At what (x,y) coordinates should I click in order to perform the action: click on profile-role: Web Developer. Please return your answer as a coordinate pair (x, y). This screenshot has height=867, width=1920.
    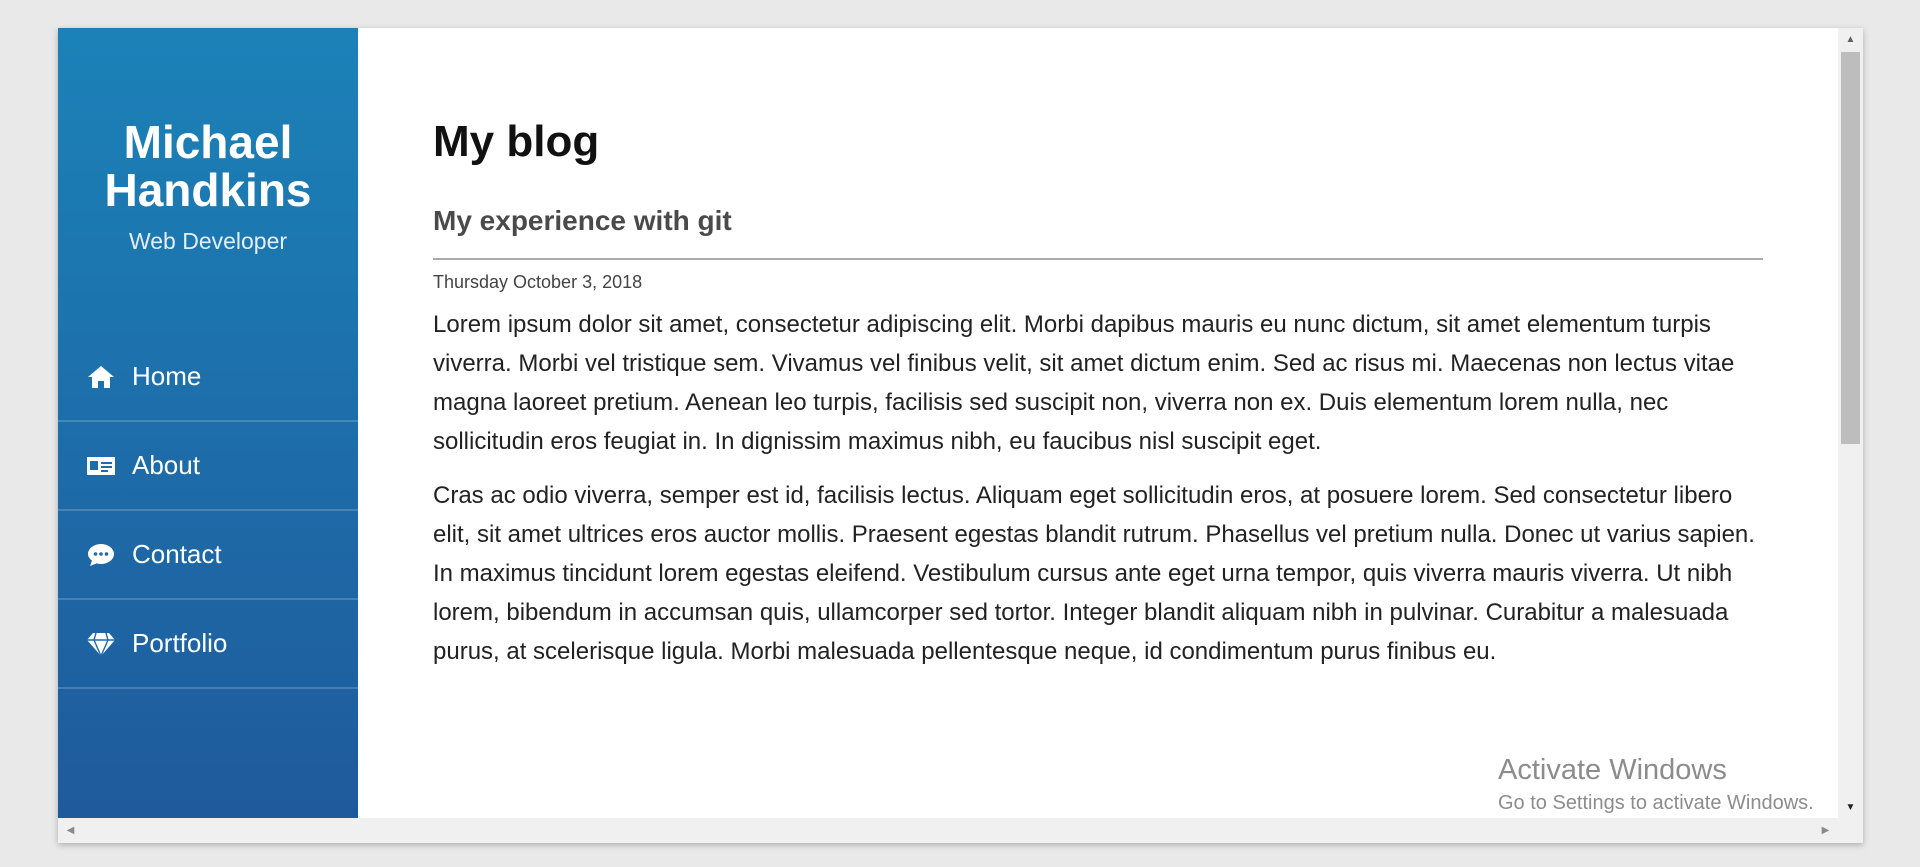
    Looking at the image, I should click on (208, 241).